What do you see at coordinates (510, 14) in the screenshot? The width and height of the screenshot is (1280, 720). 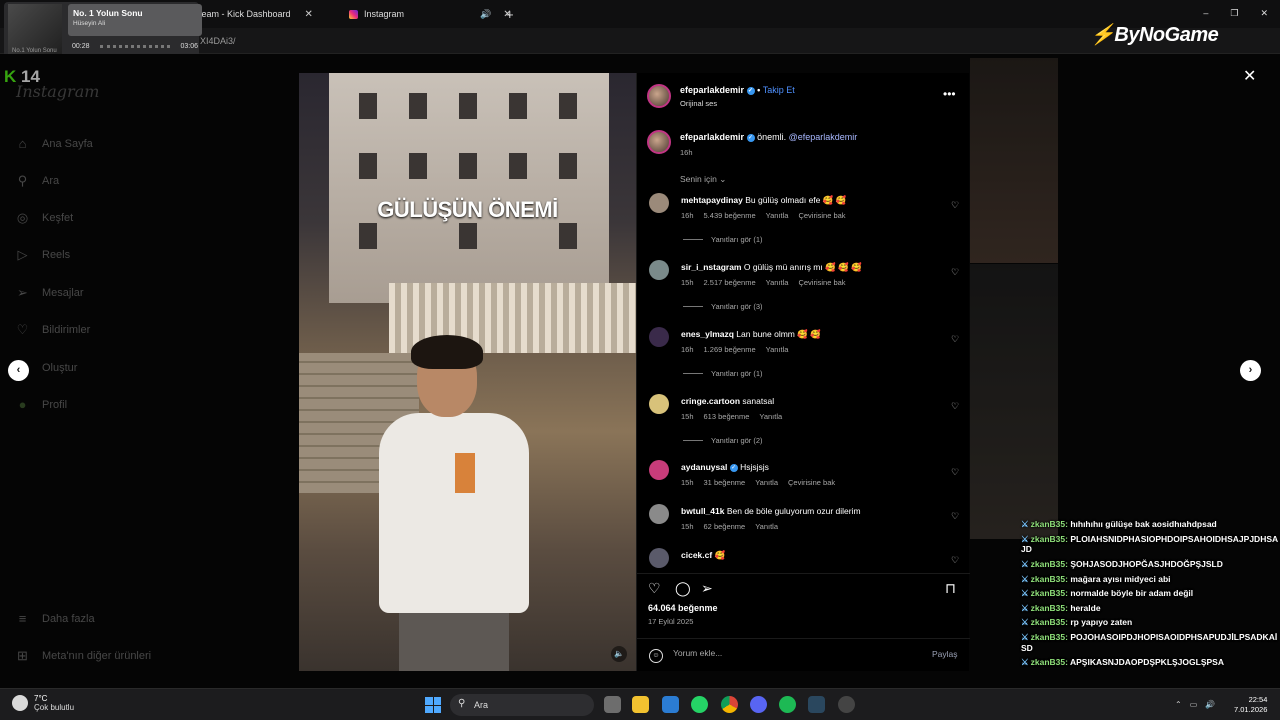 I see `new-tab-button: +` at bounding box center [510, 14].